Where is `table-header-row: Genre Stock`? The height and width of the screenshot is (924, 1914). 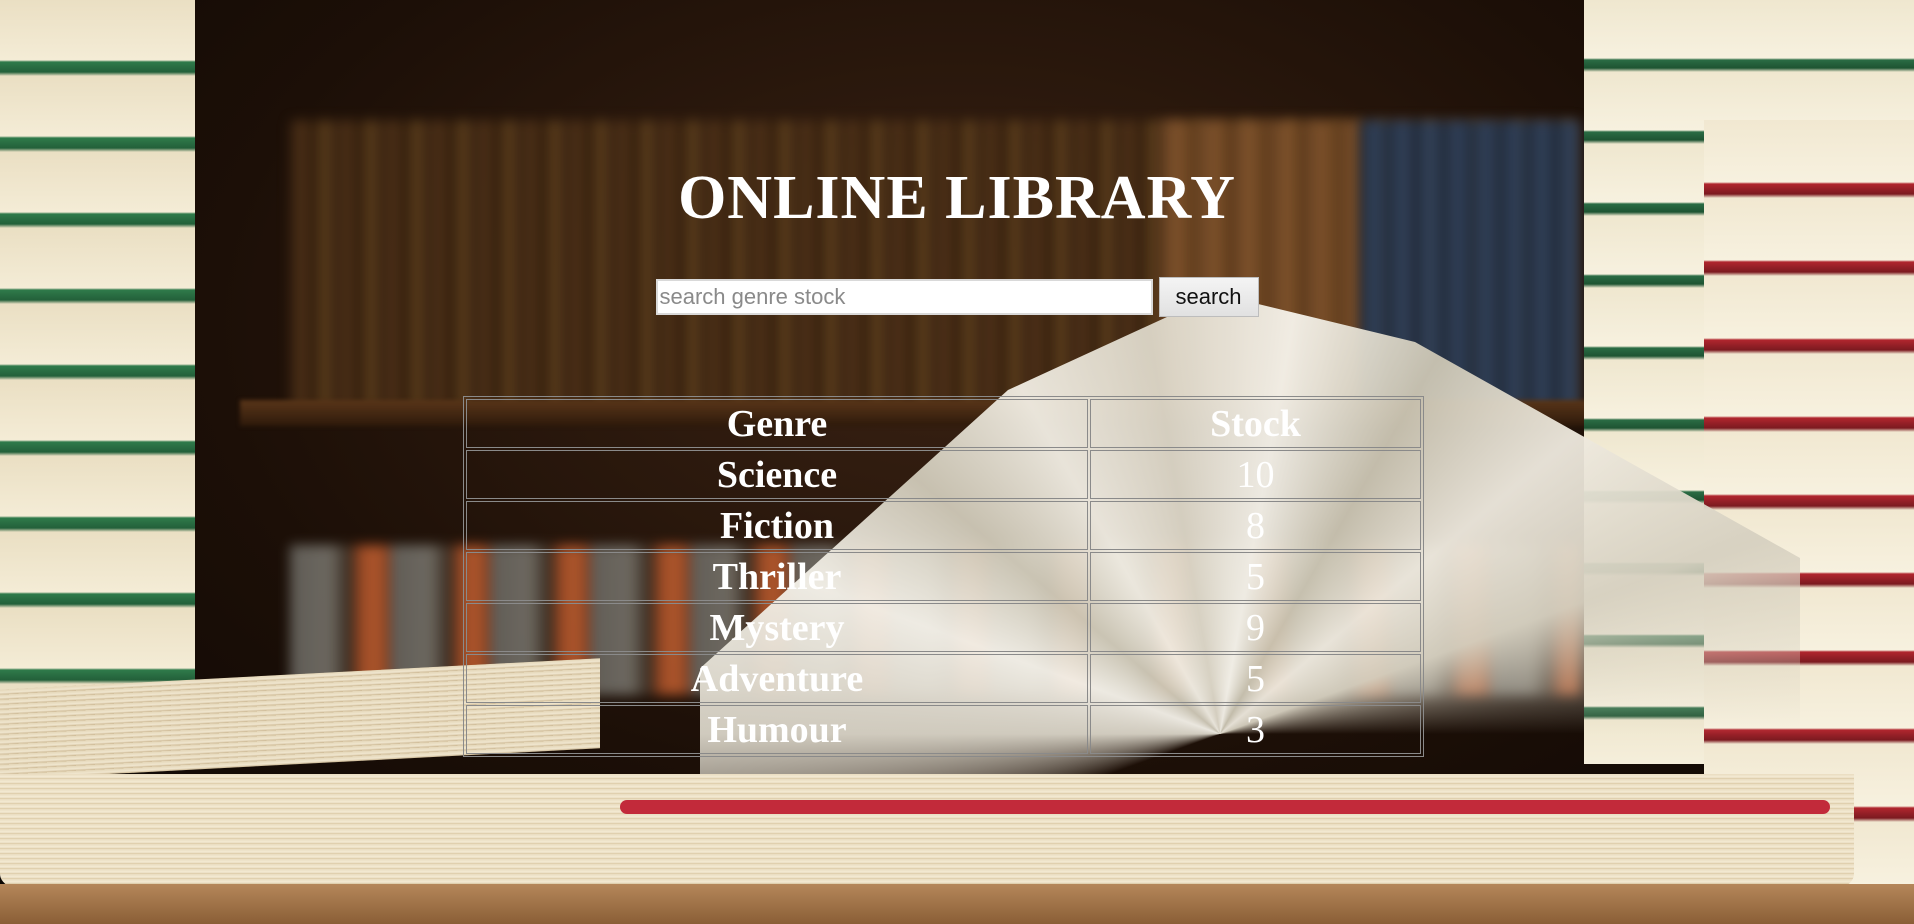 table-header-row: Genre Stock is located at coordinates (943, 423).